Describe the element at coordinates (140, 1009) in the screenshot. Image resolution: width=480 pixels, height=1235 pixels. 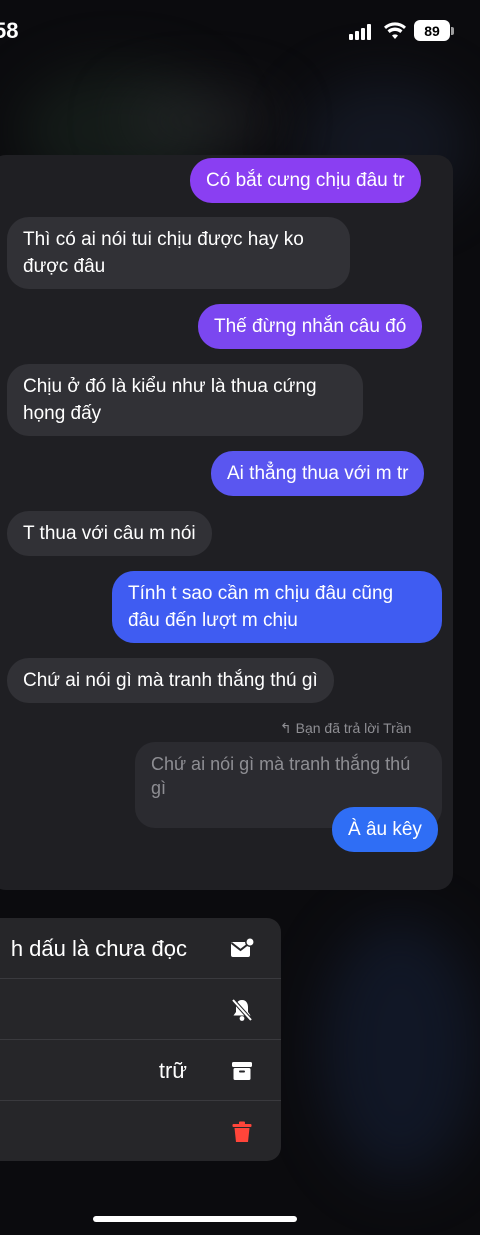
I see `menu-item-mute` at that location.